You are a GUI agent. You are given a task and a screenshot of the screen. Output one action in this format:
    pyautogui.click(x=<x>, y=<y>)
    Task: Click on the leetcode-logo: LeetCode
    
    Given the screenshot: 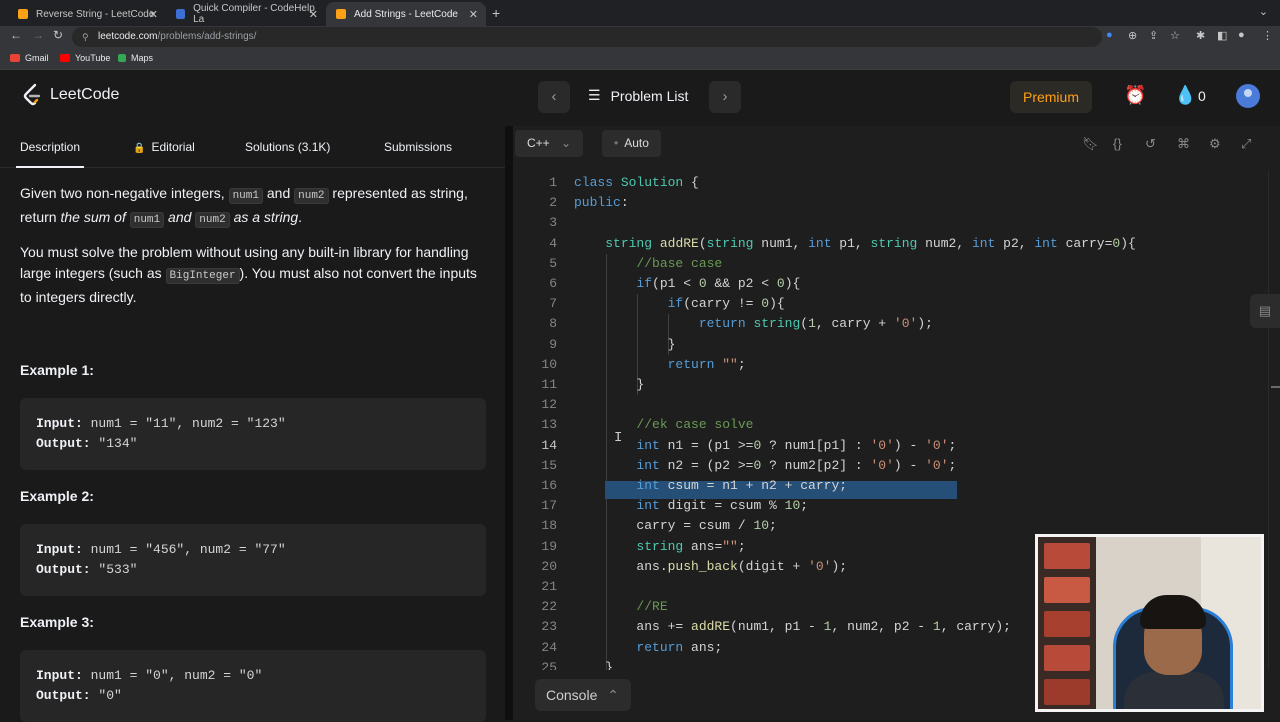 What is the action you would take?
    pyautogui.click(x=70, y=95)
    